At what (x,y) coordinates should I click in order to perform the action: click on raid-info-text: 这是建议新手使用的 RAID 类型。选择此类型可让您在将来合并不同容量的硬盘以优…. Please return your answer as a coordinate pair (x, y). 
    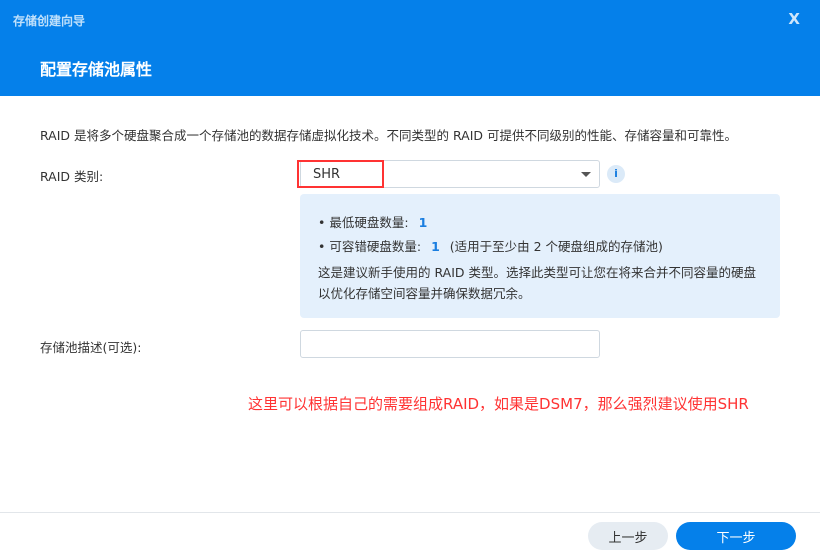
    Looking at the image, I should click on (537, 283).